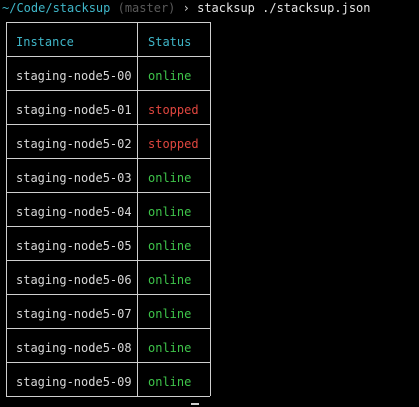  I want to click on prompt-command: stacksup ./stacksup.json, so click(284, 8).